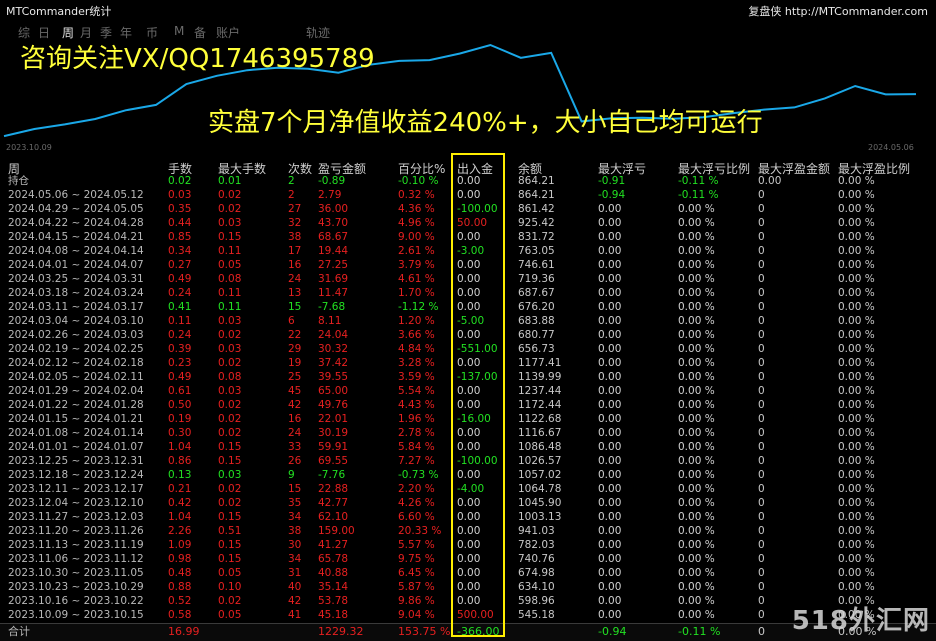  I want to click on cell-pnl: 65.78, so click(333, 559).